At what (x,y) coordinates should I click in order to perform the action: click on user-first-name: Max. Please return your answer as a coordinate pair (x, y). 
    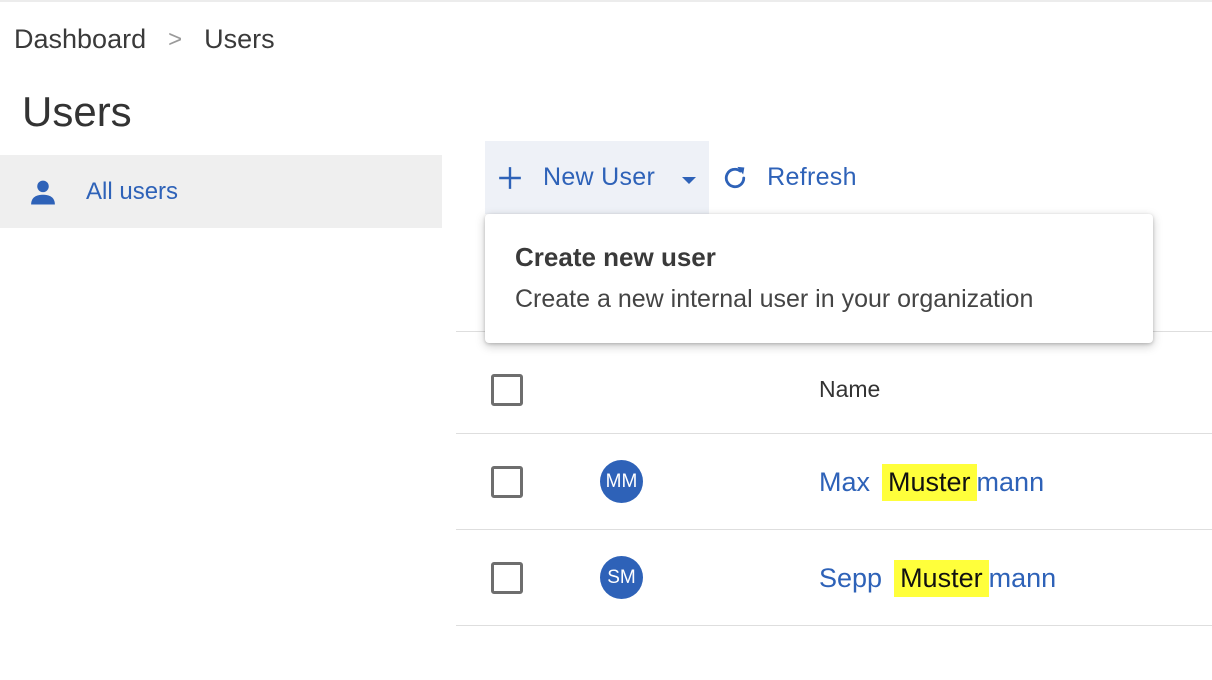
    Looking at the image, I should click on (845, 482).